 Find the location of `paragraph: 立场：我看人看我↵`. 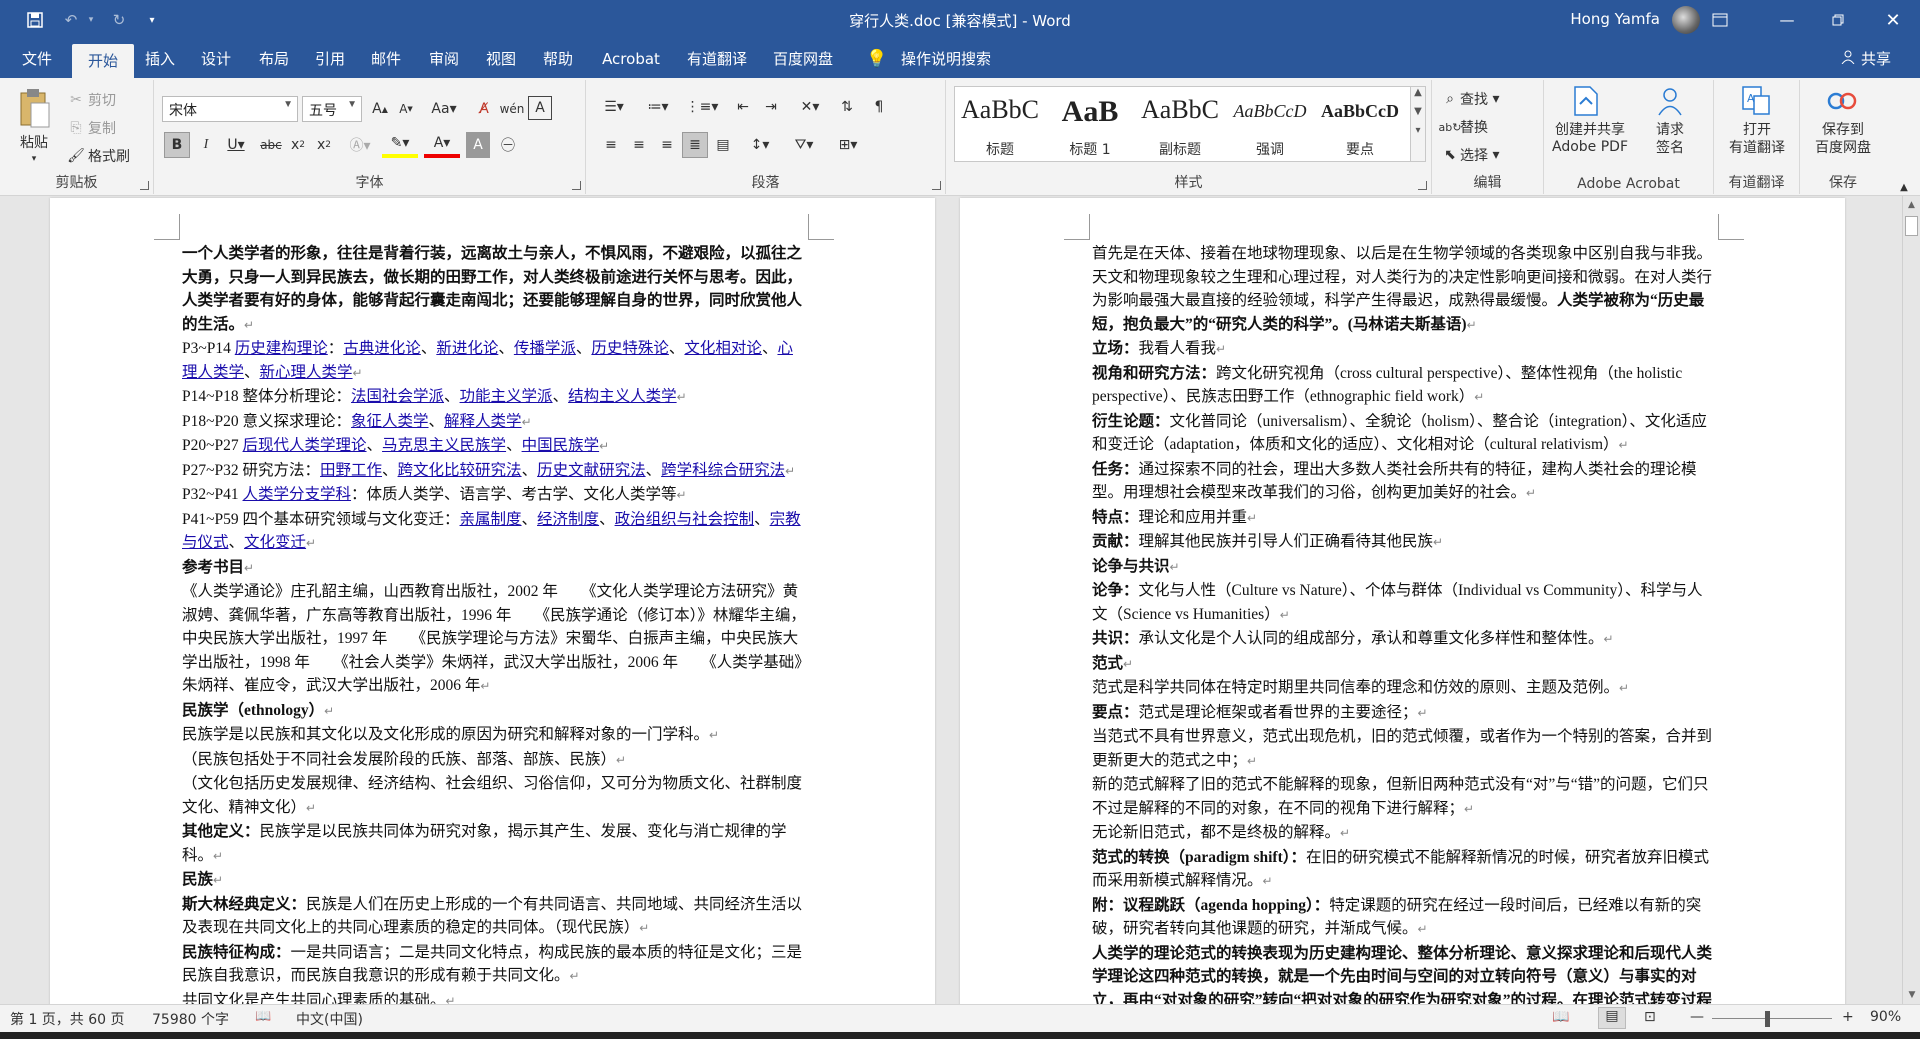

paragraph: 立场：我看人看我↵ is located at coordinates (1405, 349).